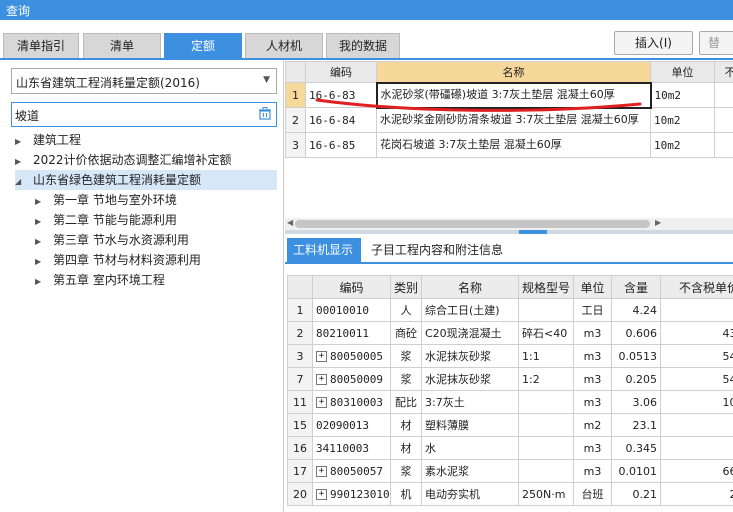 This screenshot has height=512, width=733. I want to click on collapse-triangle-icon: ◢, so click(21, 182).